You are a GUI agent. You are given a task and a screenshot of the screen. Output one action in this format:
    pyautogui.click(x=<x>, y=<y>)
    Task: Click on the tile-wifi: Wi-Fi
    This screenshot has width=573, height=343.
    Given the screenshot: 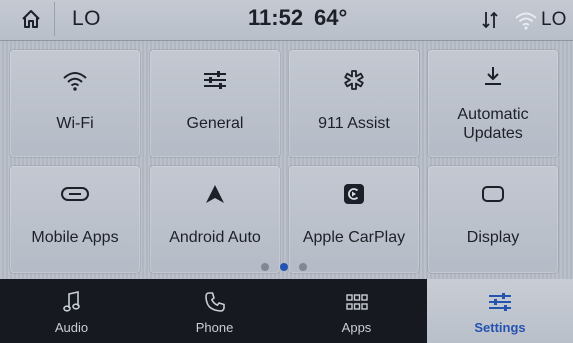 What is the action you would take?
    pyautogui.click(x=75, y=103)
    